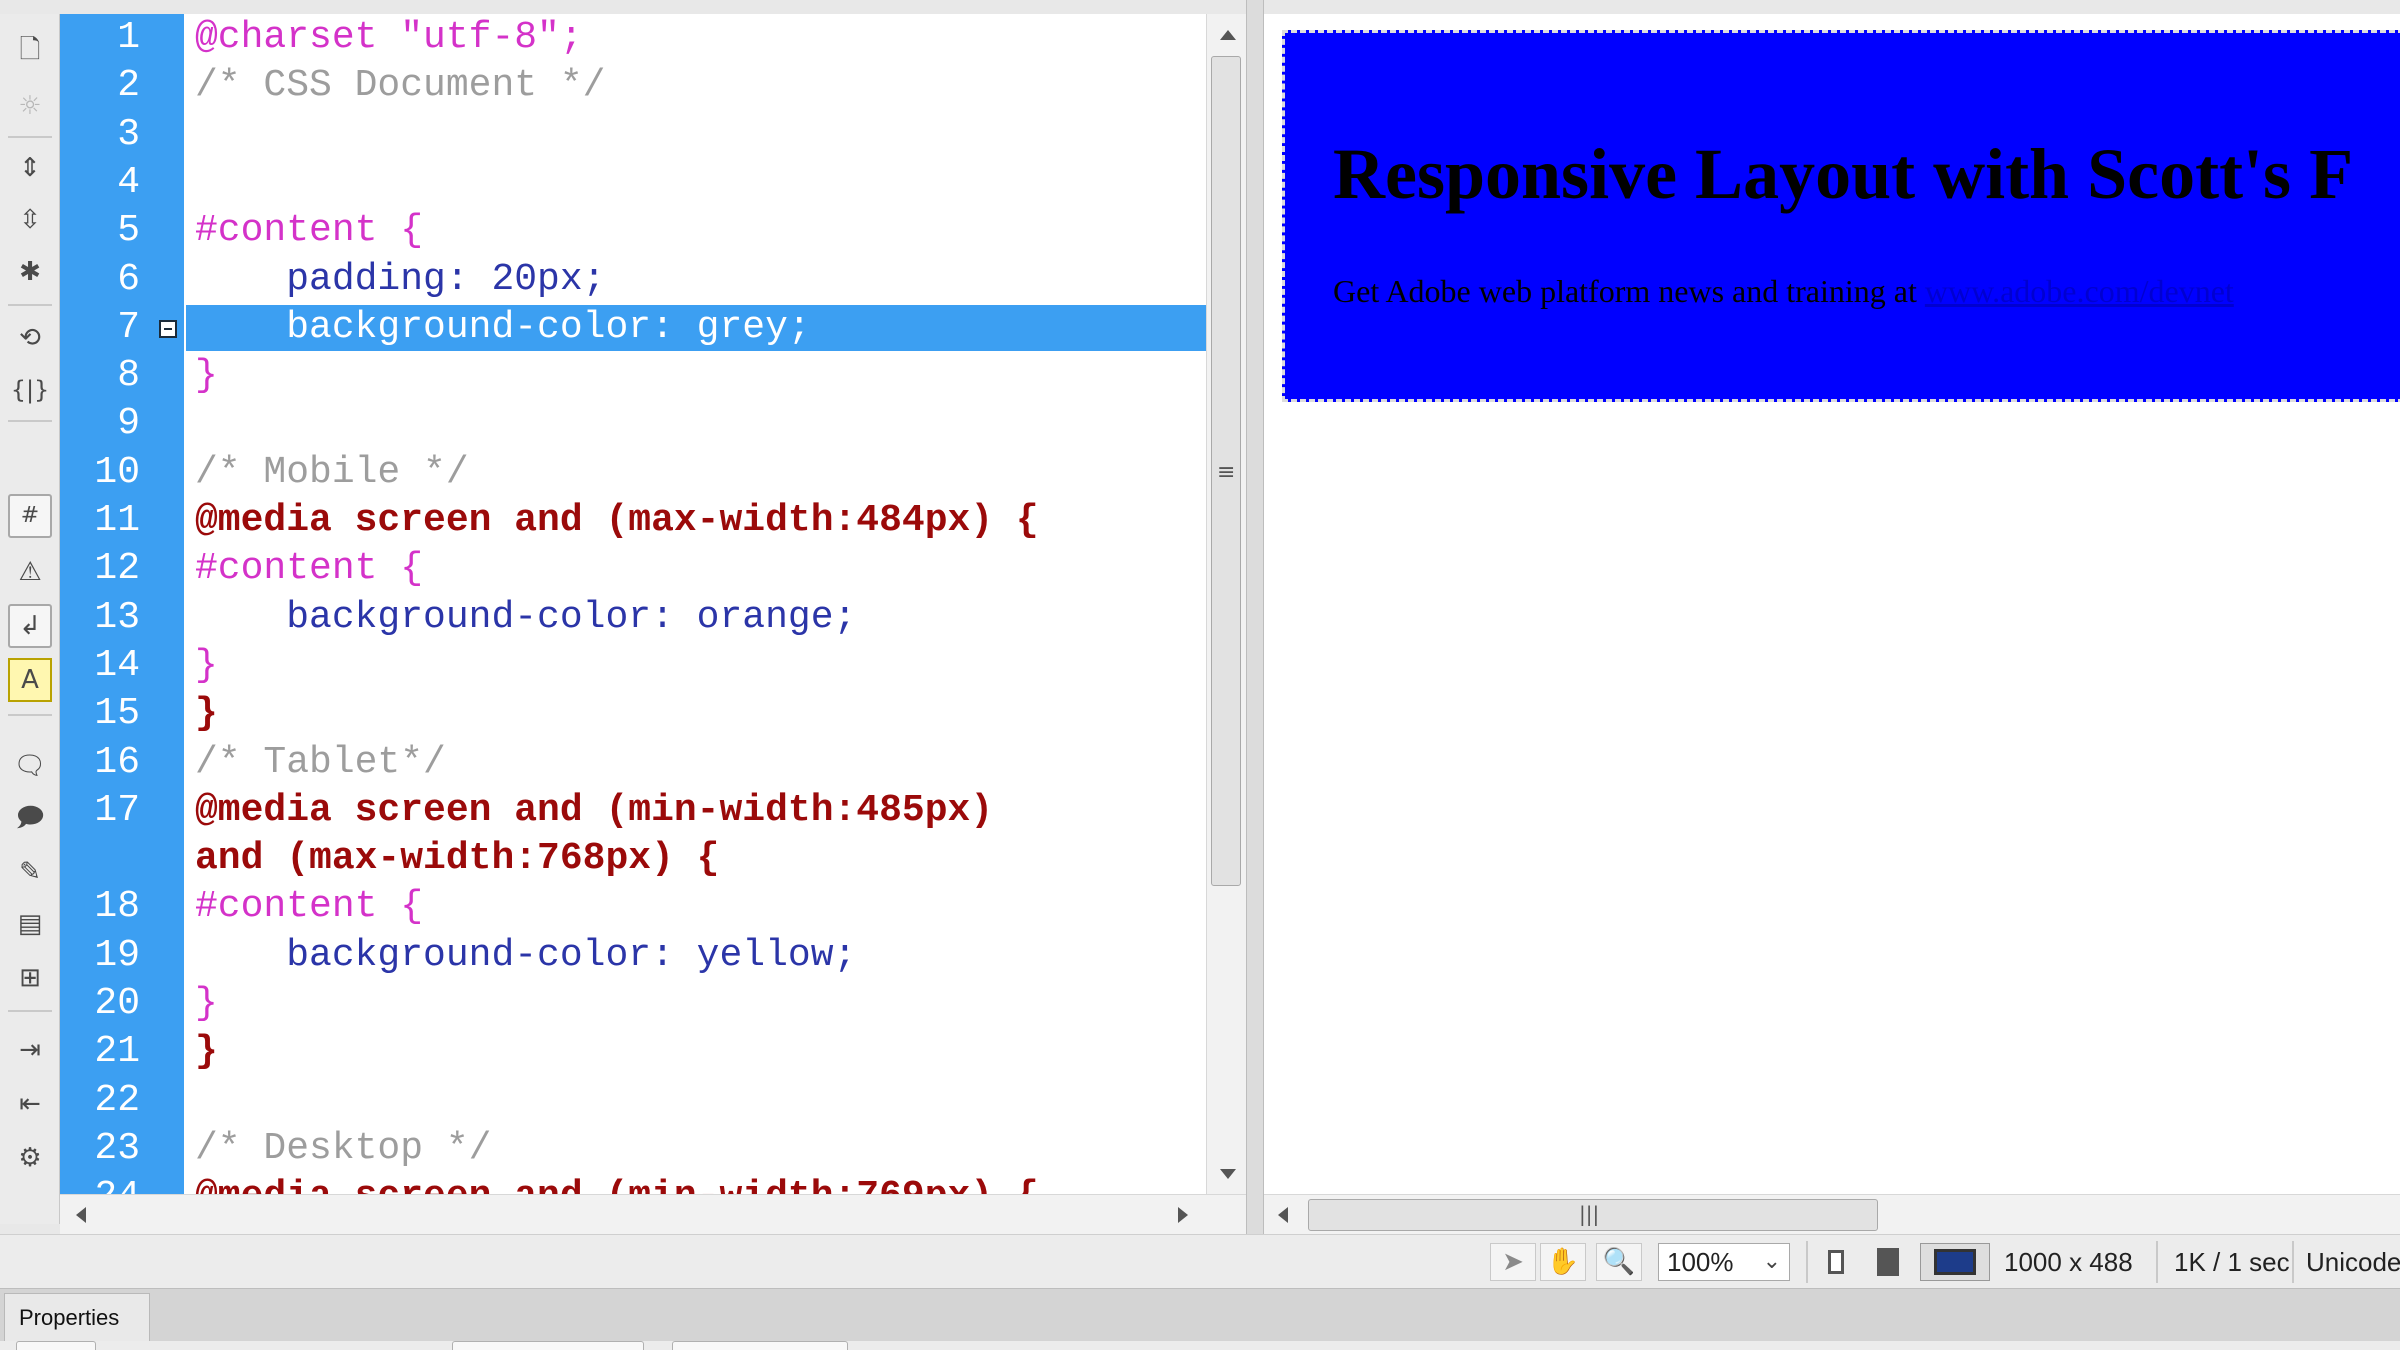 The height and width of the screenshot is (1350, 2400). What do you see at coordinates (30, 106) in the screenshot?
I see `show-code-navigator-icon: ☼` at bounding box center [30, 106].